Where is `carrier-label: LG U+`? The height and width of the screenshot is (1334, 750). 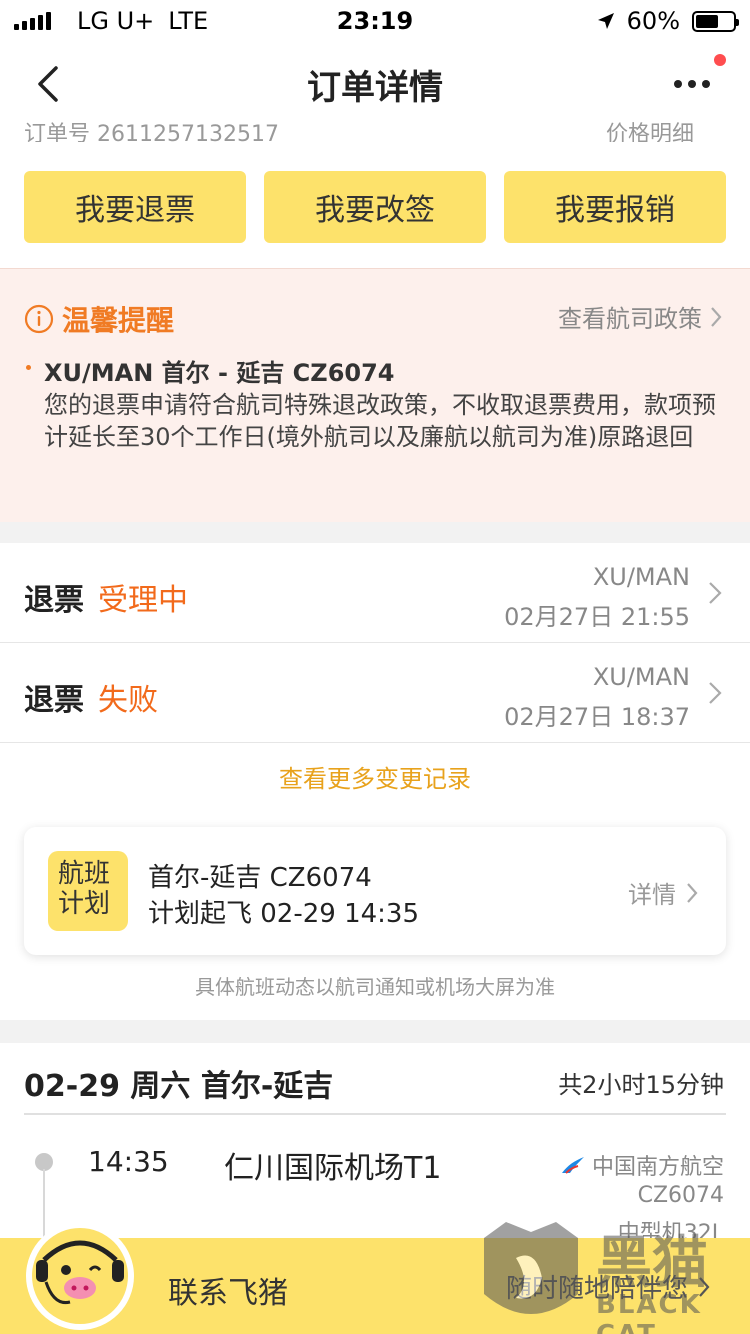
carrier-label: LG U+ is located at coordinates (116, 21).